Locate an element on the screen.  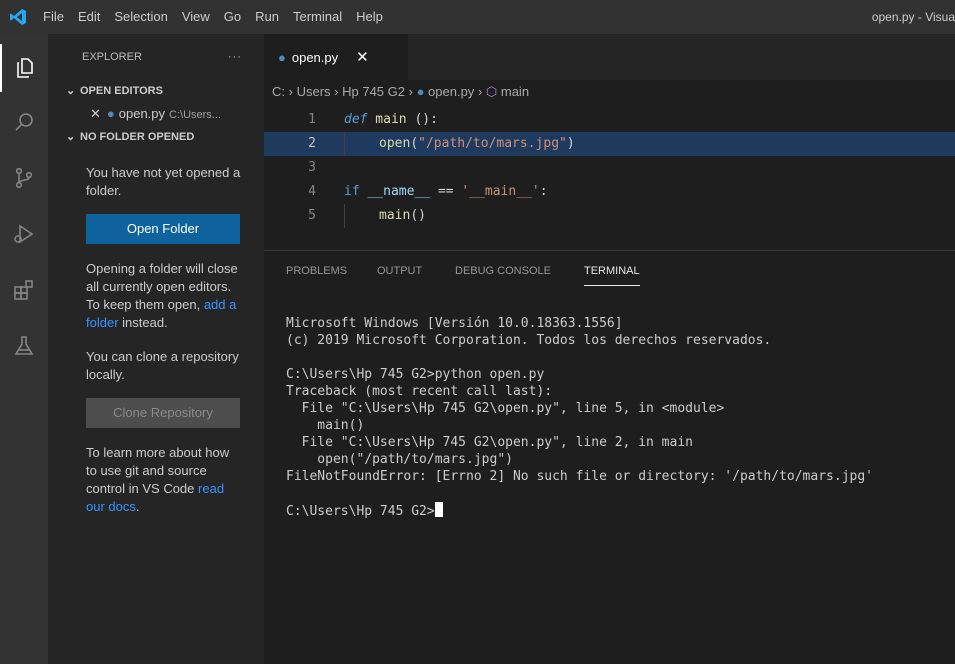
terminal-line: C:\Users\Hp 745 G2>python open.py is located at coordinates (415, 374).